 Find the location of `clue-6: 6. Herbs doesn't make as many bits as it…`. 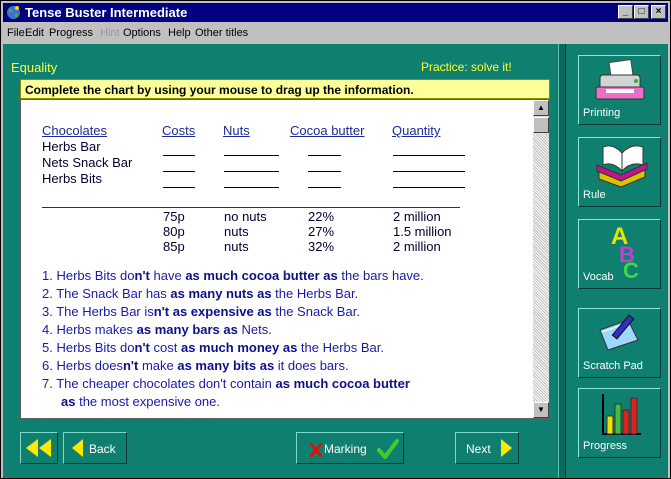

clue-6: 6. Herbs doesn't make as many bits as it… is located at coordinates (195, 365).